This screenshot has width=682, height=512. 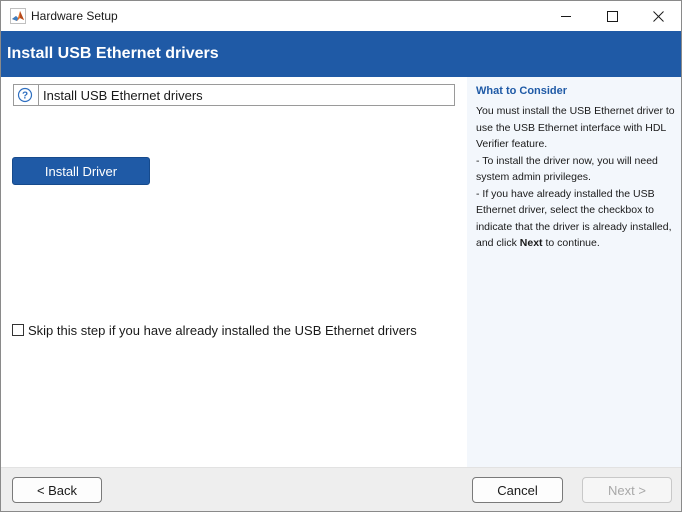 I want to click on info-bullet-installed-end: to continue., so click(x=571, y=243).